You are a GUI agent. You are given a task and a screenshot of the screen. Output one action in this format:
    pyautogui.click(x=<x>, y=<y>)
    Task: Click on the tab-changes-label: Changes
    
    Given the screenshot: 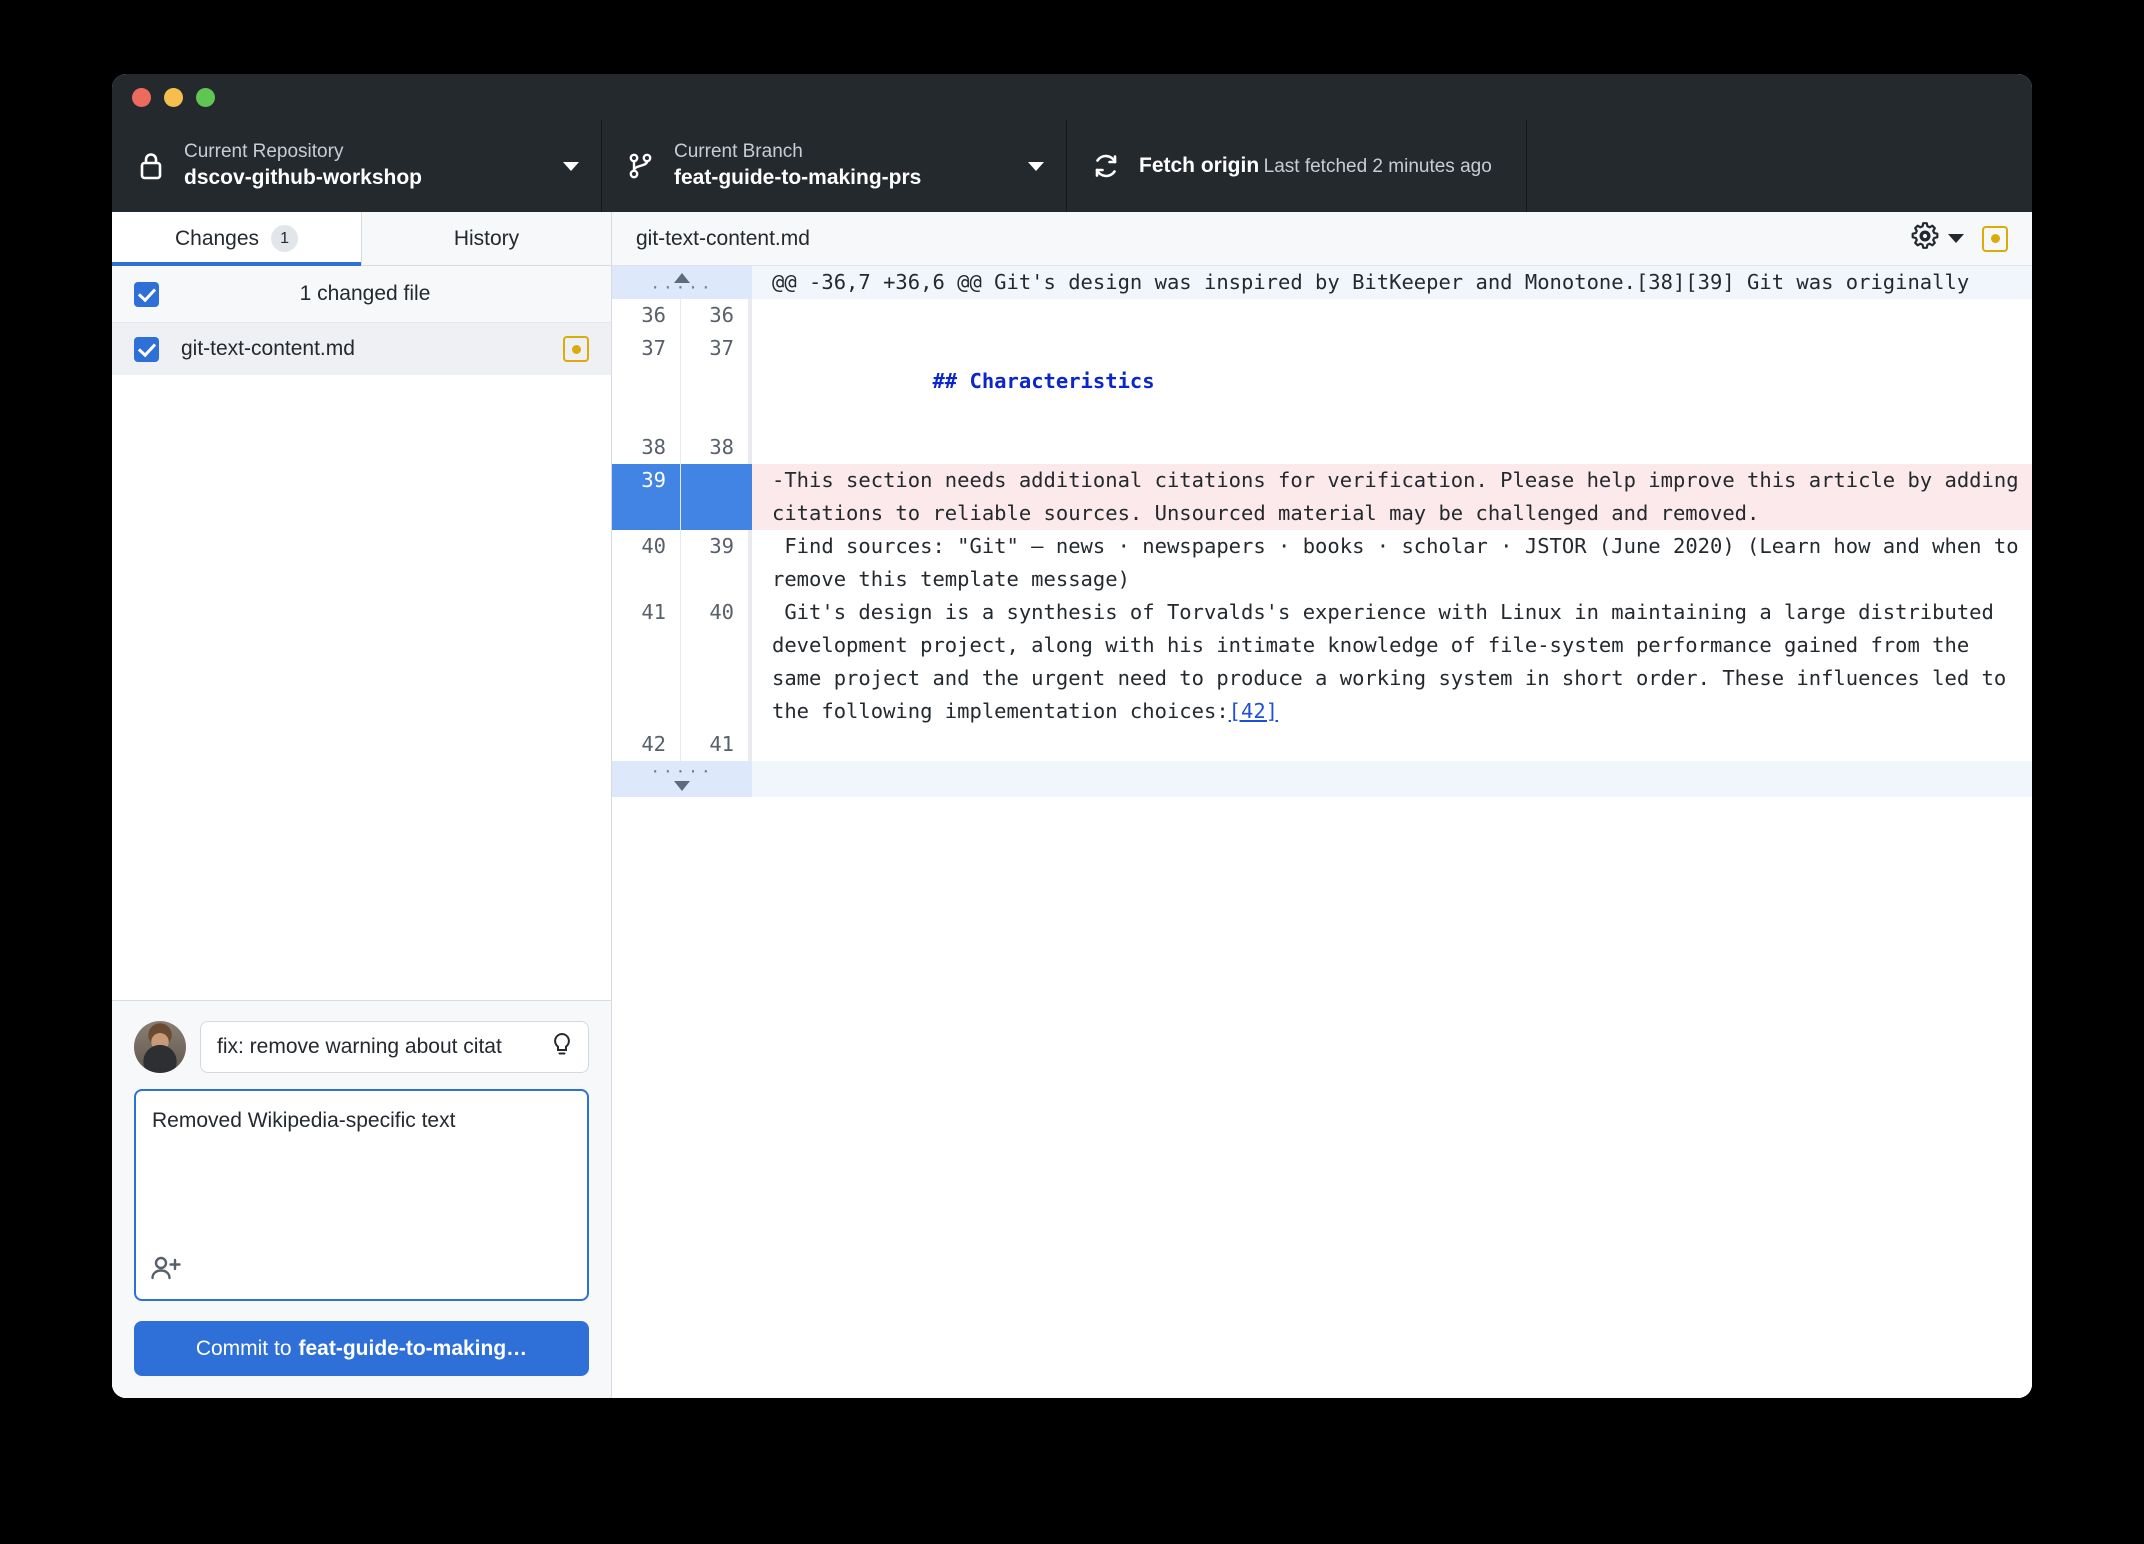 What is the action you would take?
    pyautogui.click(x=217, y=238)
    